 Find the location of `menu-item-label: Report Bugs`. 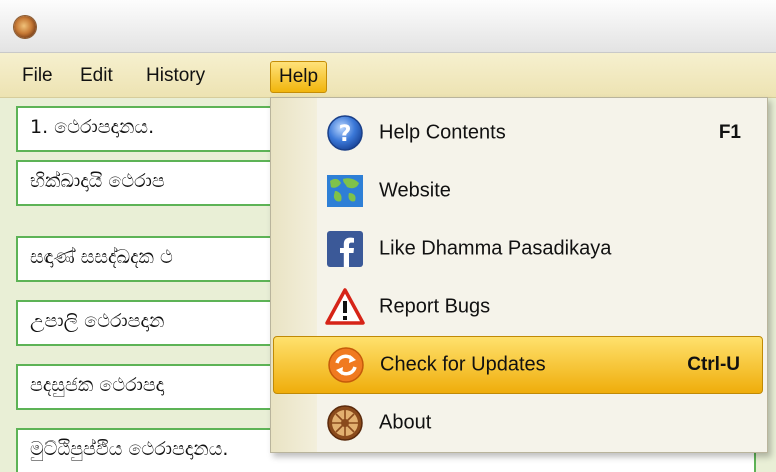

menu-item-label: Report Bugs is located at coordinates (435, 306).